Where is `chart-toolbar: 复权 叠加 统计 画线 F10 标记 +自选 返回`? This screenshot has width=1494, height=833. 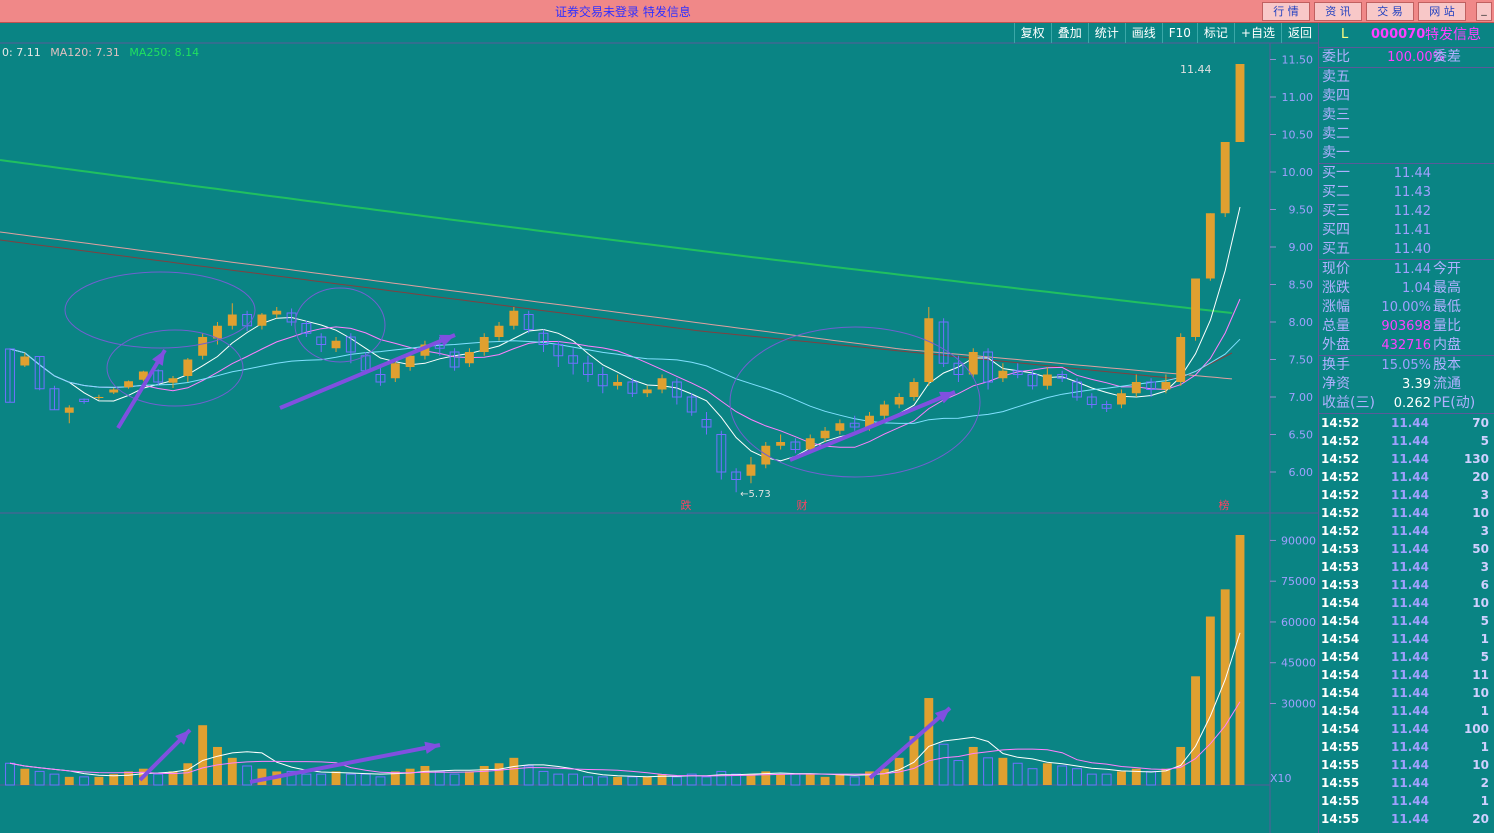
chart-toolbar: 复权 叠加 统计 画线 F10 标记 +自选 返回 is located at coordinates (1165, 33).